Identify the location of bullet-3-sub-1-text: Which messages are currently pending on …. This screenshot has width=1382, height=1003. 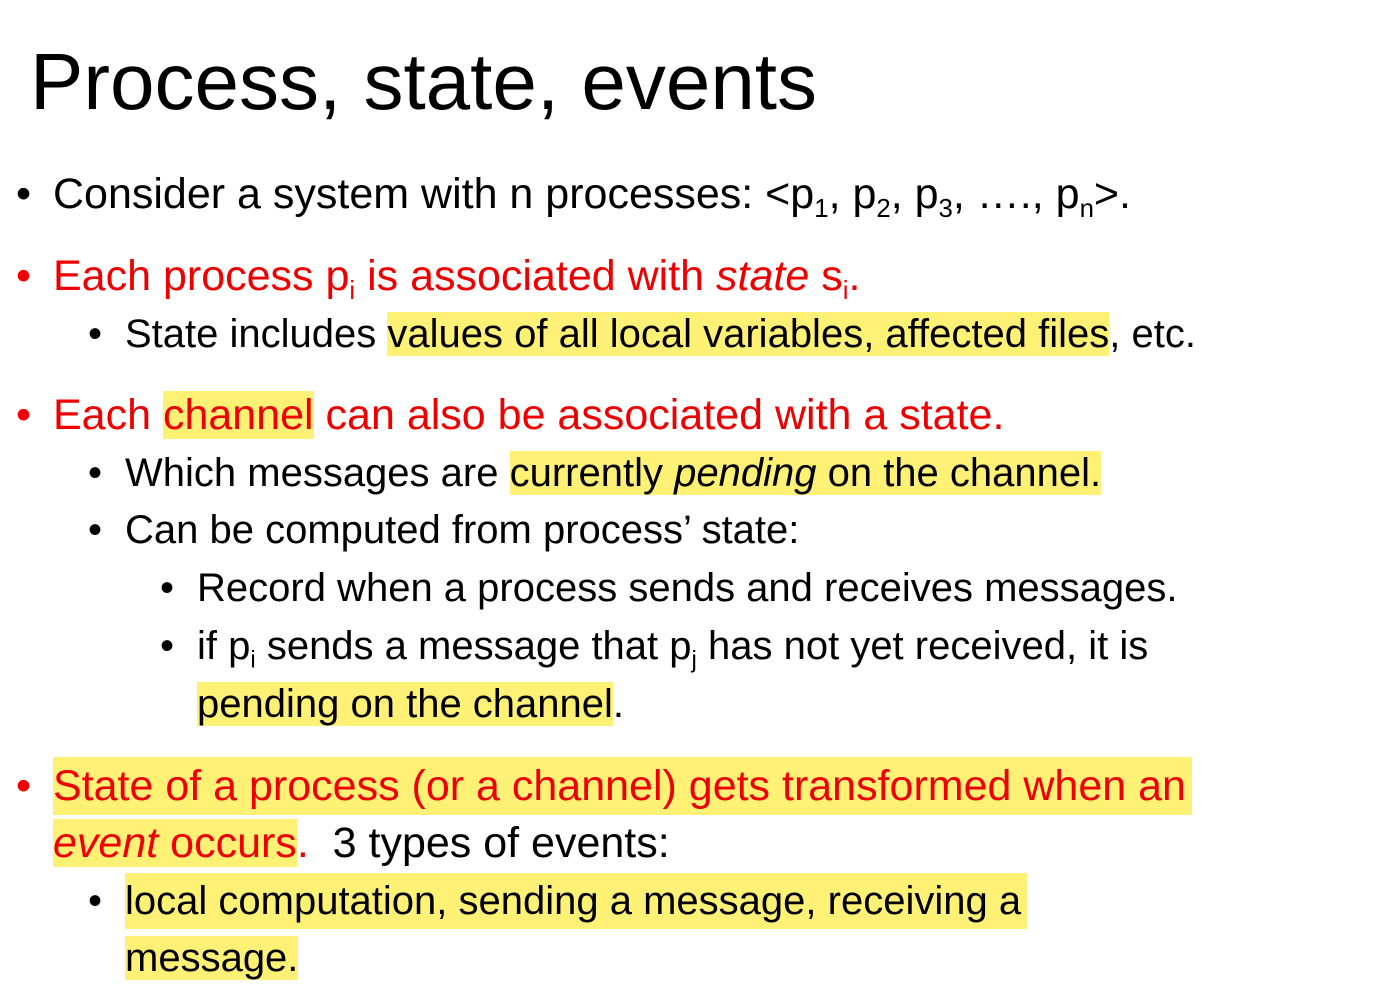
(613, 473).